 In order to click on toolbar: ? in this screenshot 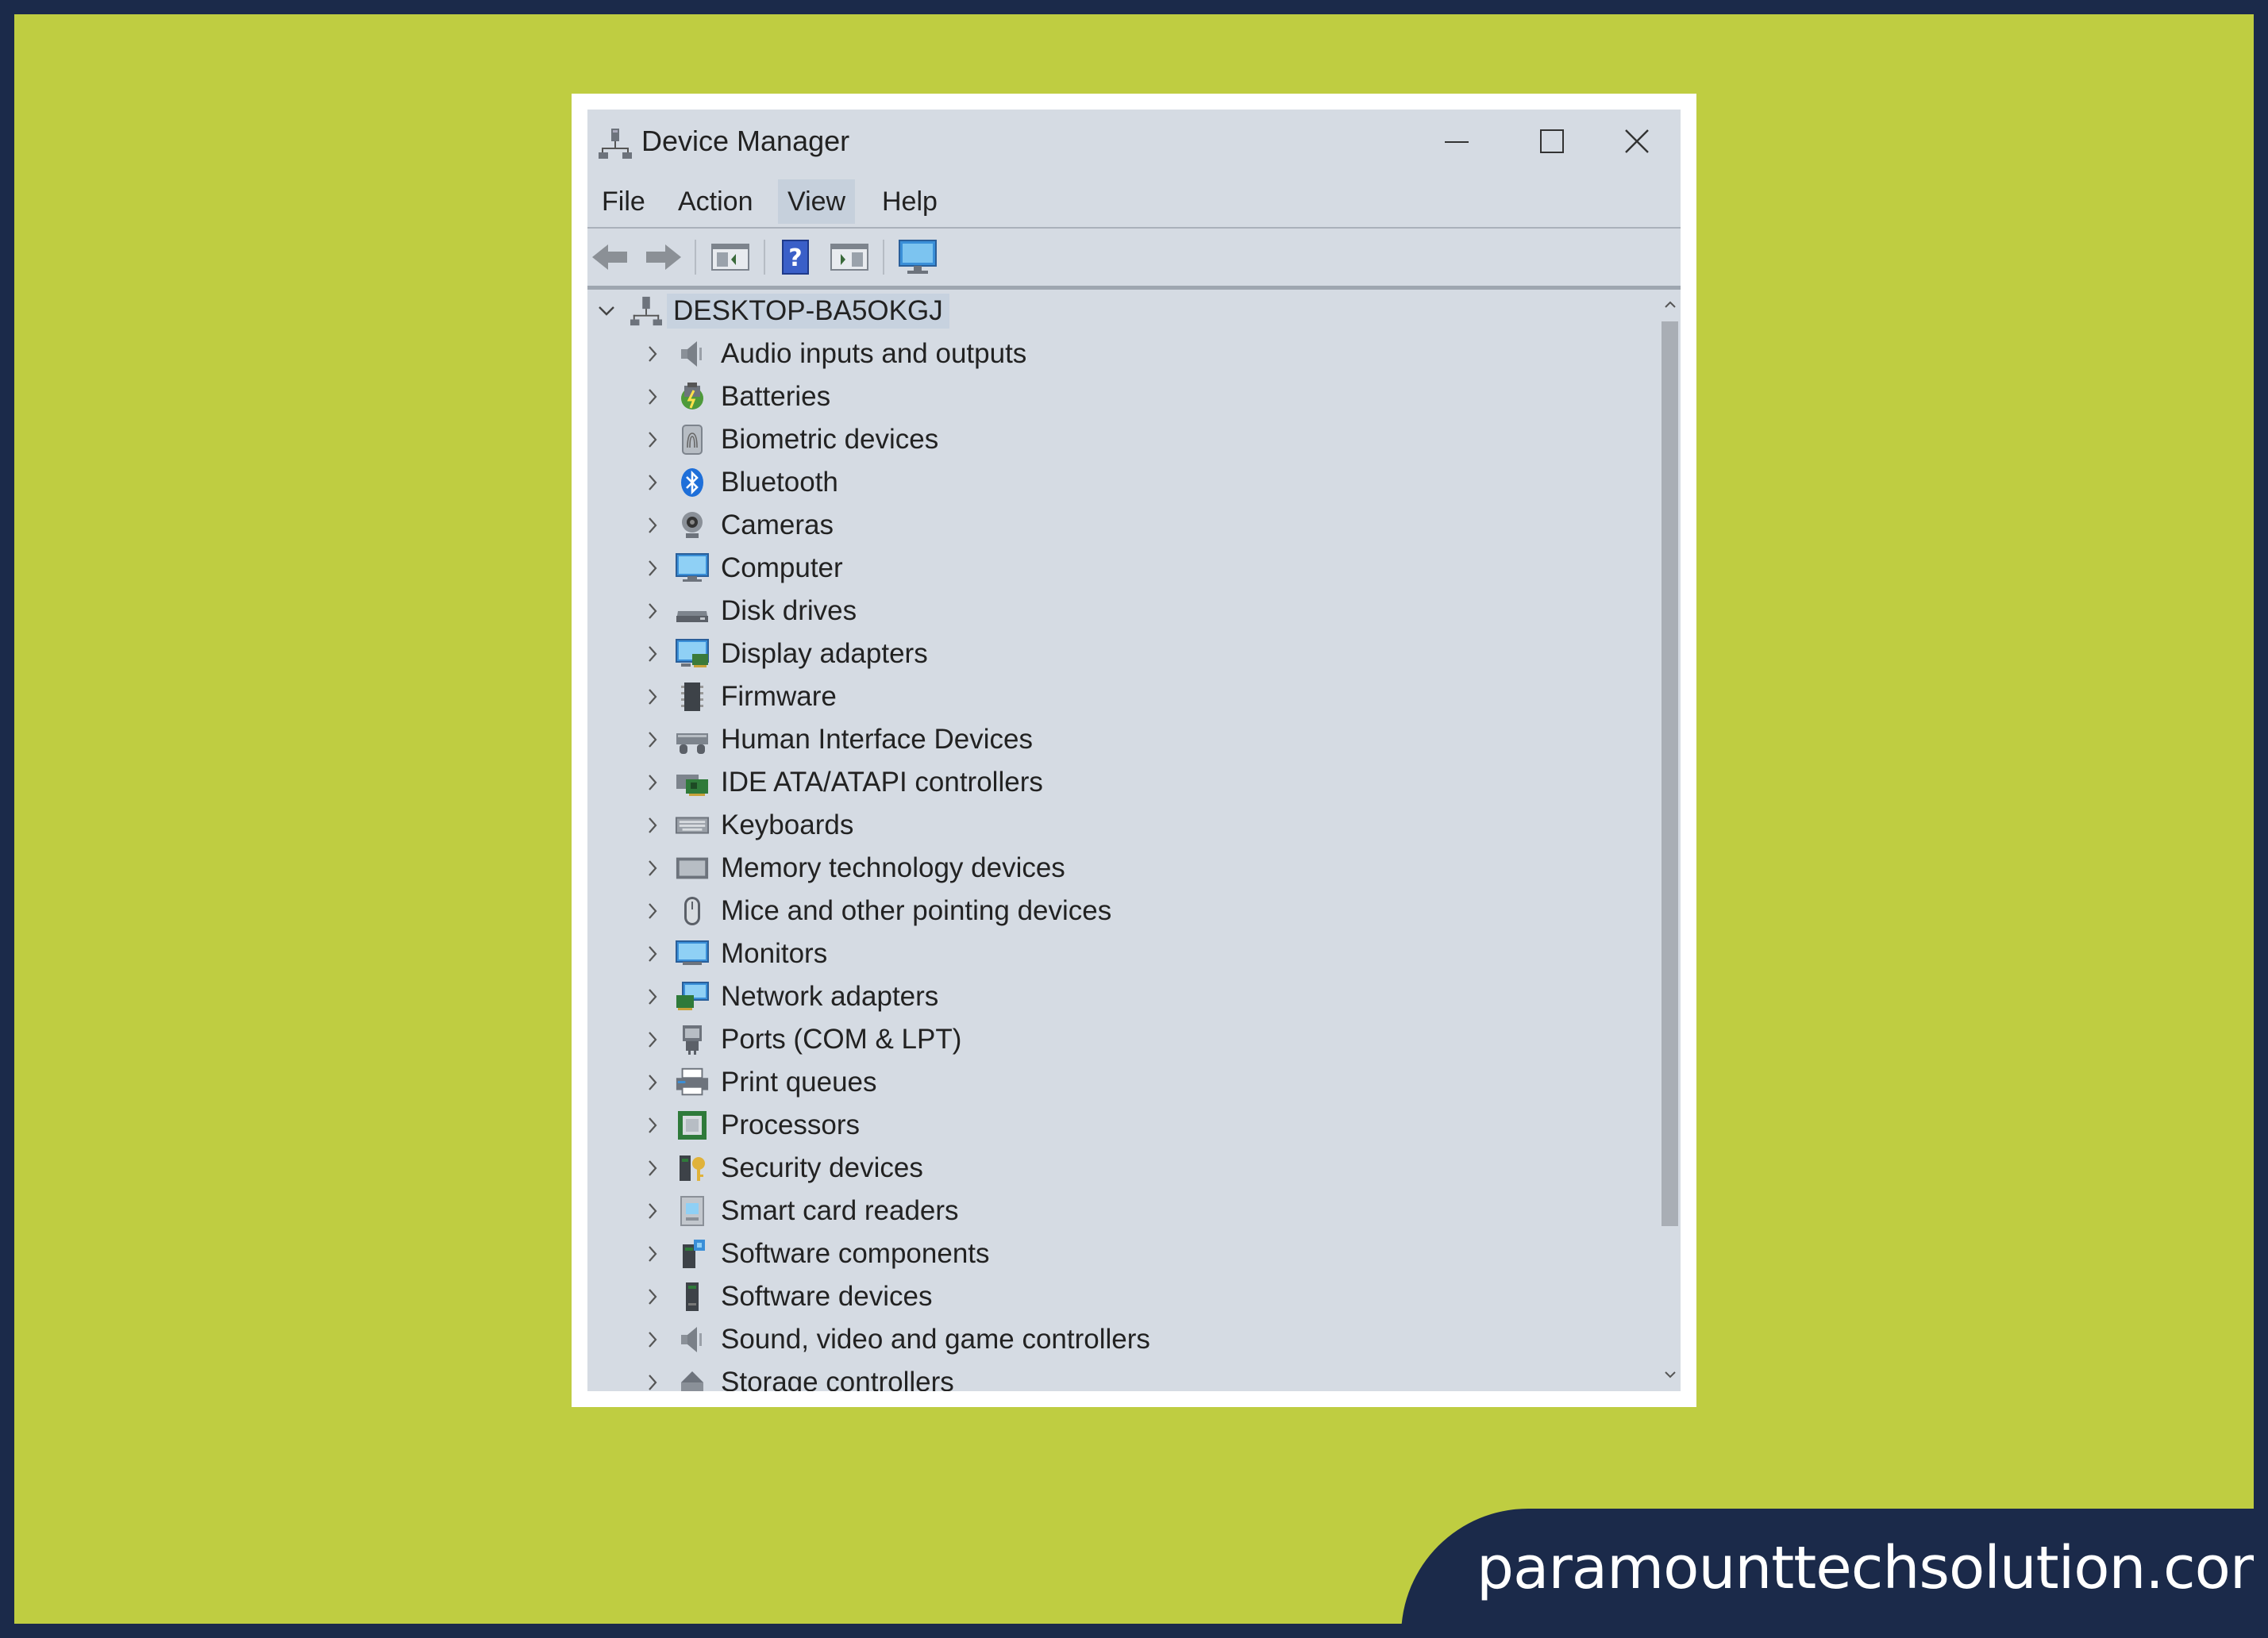, I will do `click(1134, 259)`.